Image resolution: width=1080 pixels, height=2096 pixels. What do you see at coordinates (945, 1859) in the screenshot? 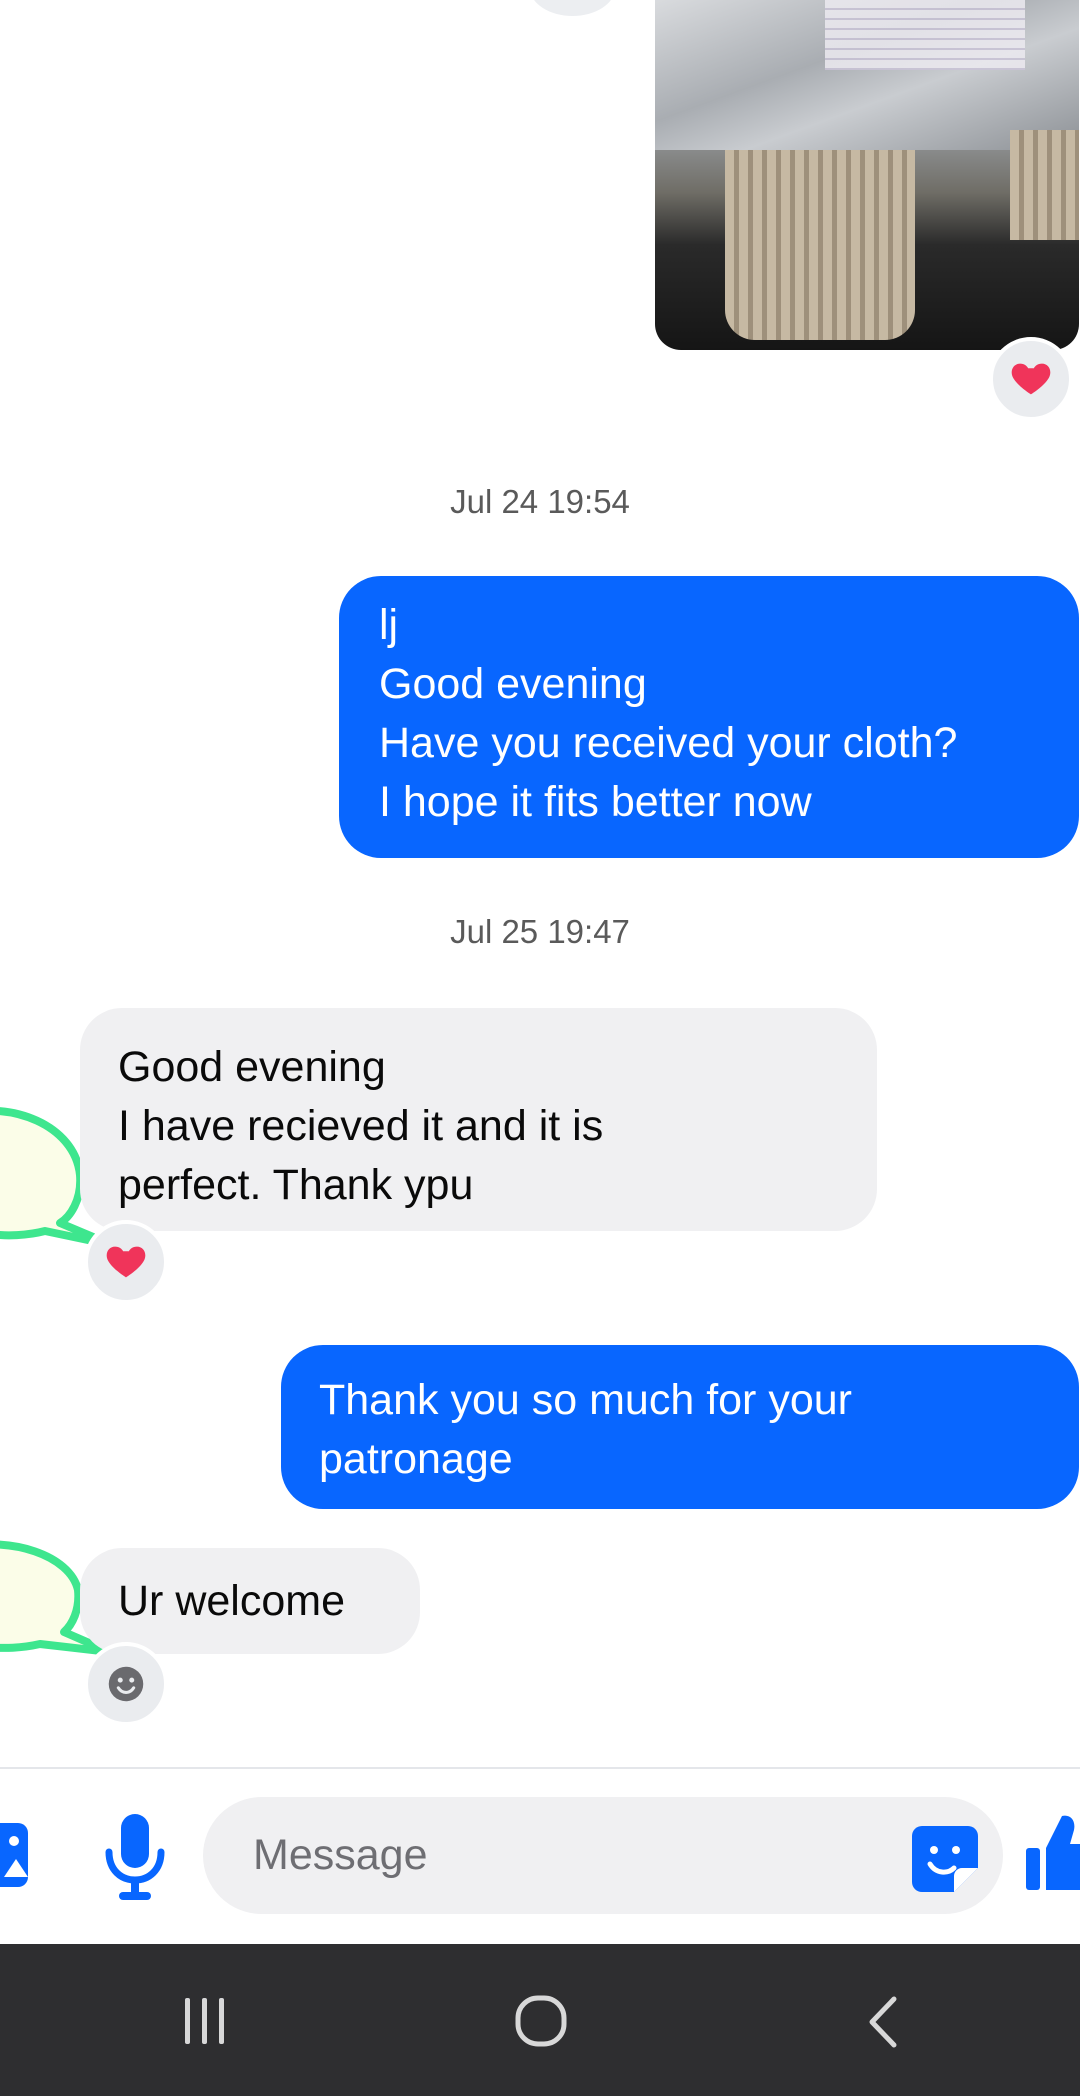
I see `sticker-icon` at bounding box center [945, 1859].